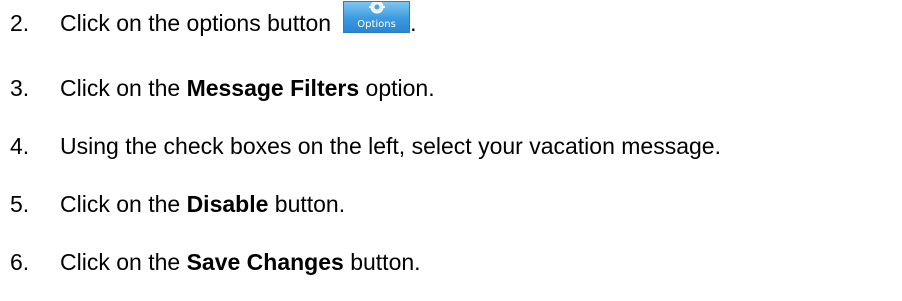 This screenshot has height=301, width=902. What do you see at coordinates (413, 23) in the screenshot?
I see `step-text-end: .` at bounding box center [413, 23].